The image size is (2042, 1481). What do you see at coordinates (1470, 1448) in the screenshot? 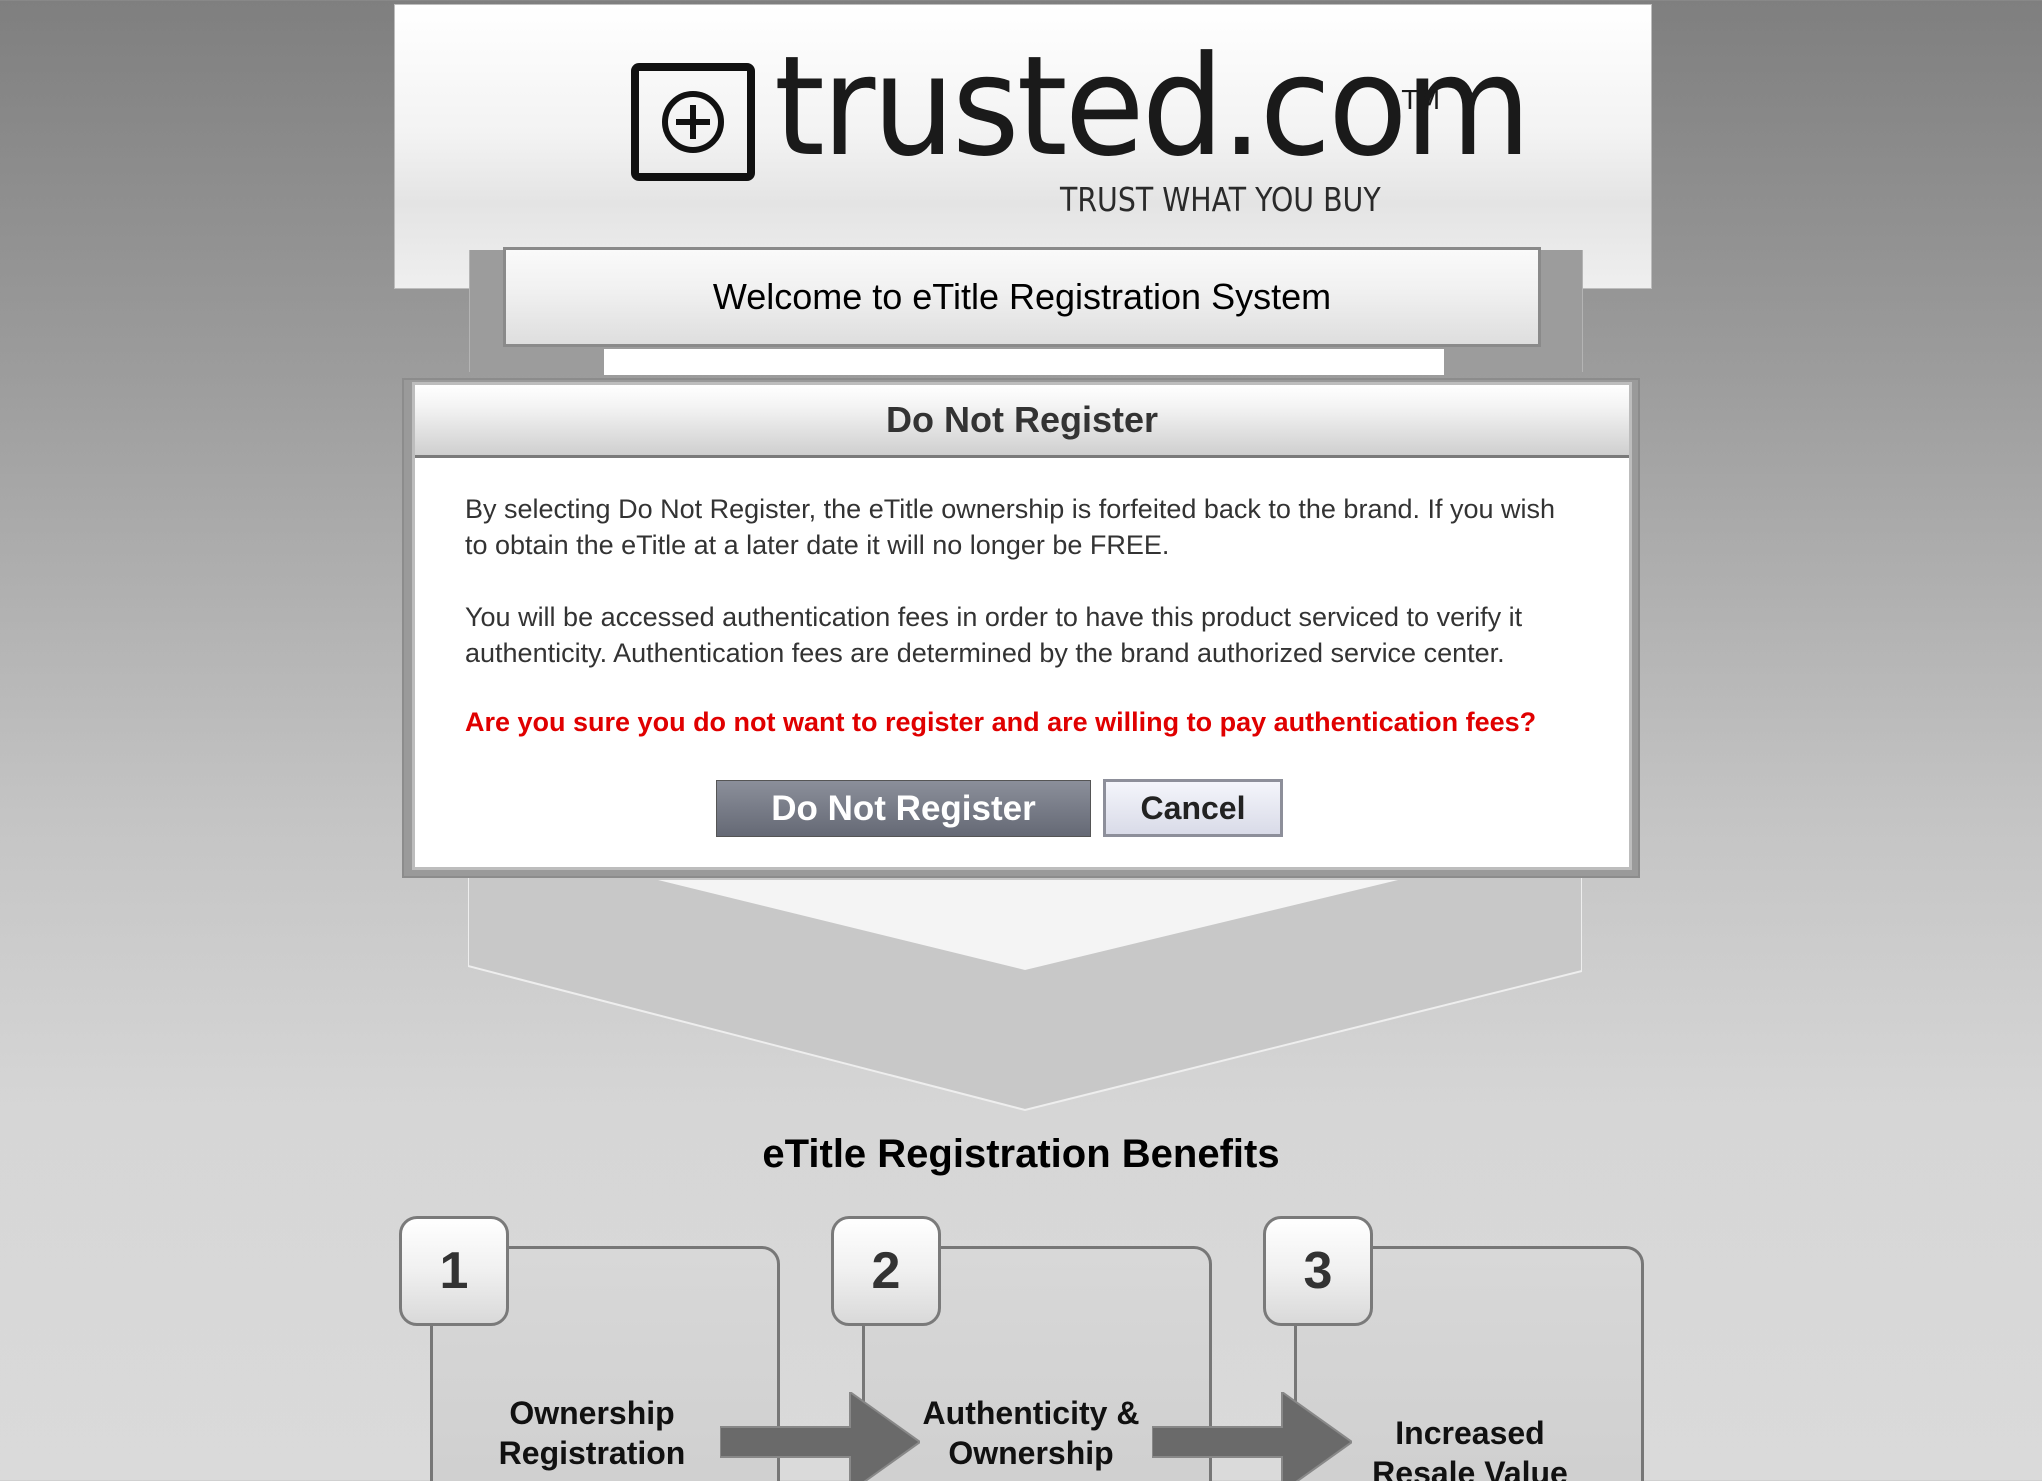
I see `benefit-label: Increased Resale Value` at bounding box center [1470, 1448].